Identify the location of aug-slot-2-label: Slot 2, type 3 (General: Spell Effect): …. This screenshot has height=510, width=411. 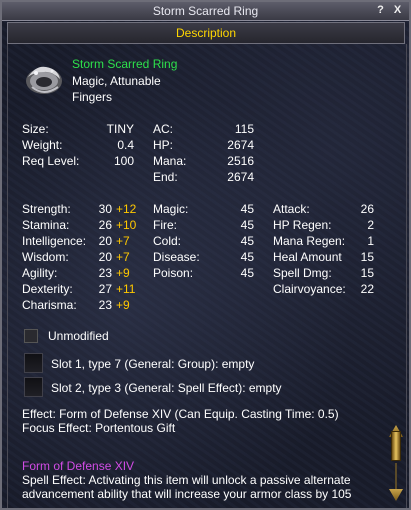
(166, 388).